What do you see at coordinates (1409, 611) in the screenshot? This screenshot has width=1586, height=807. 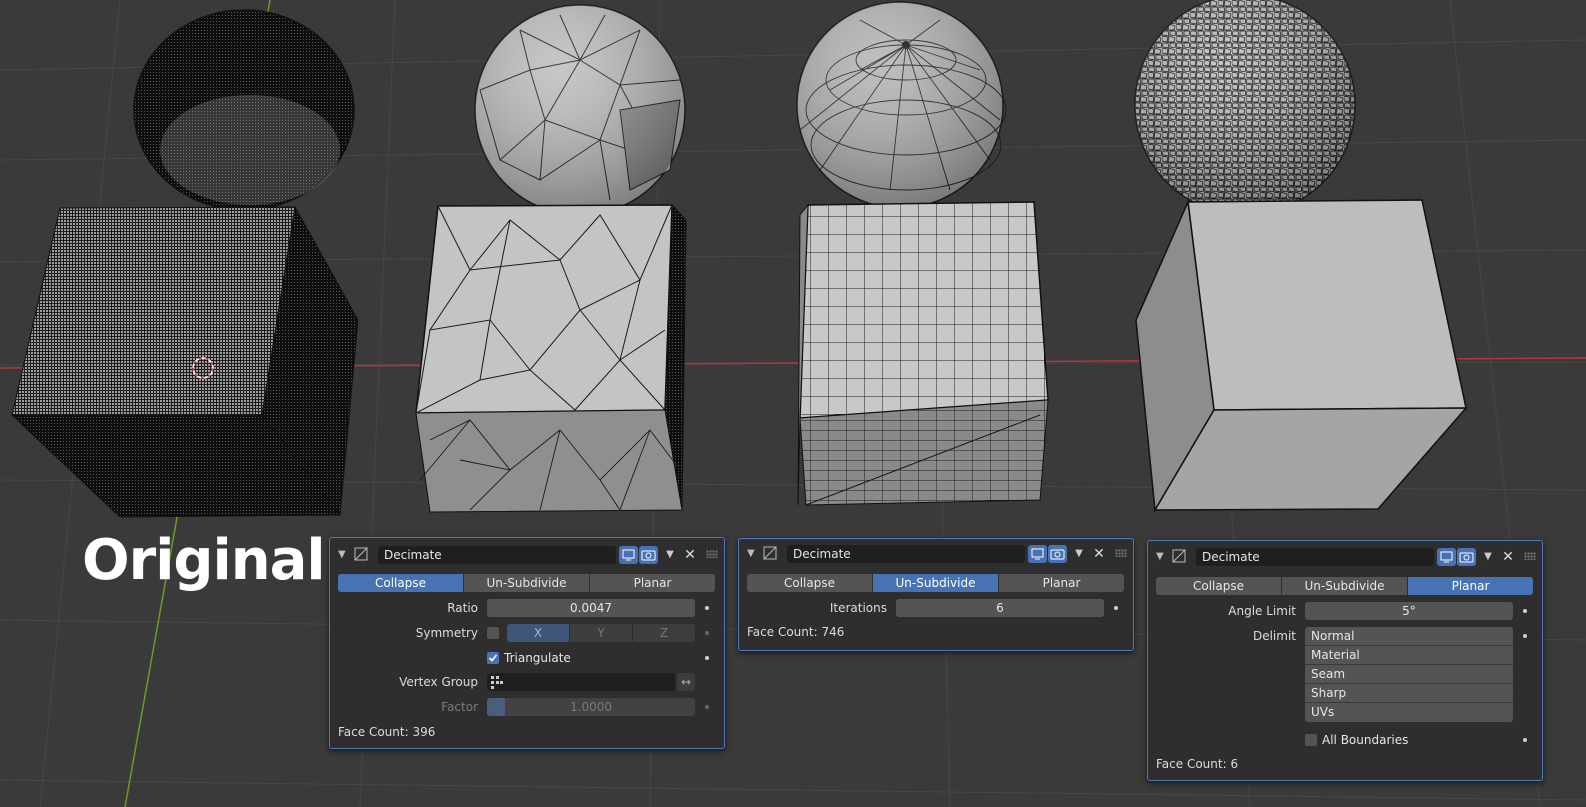 I see `angle-limit-field: 5°` at bounding box center [1409, 611].